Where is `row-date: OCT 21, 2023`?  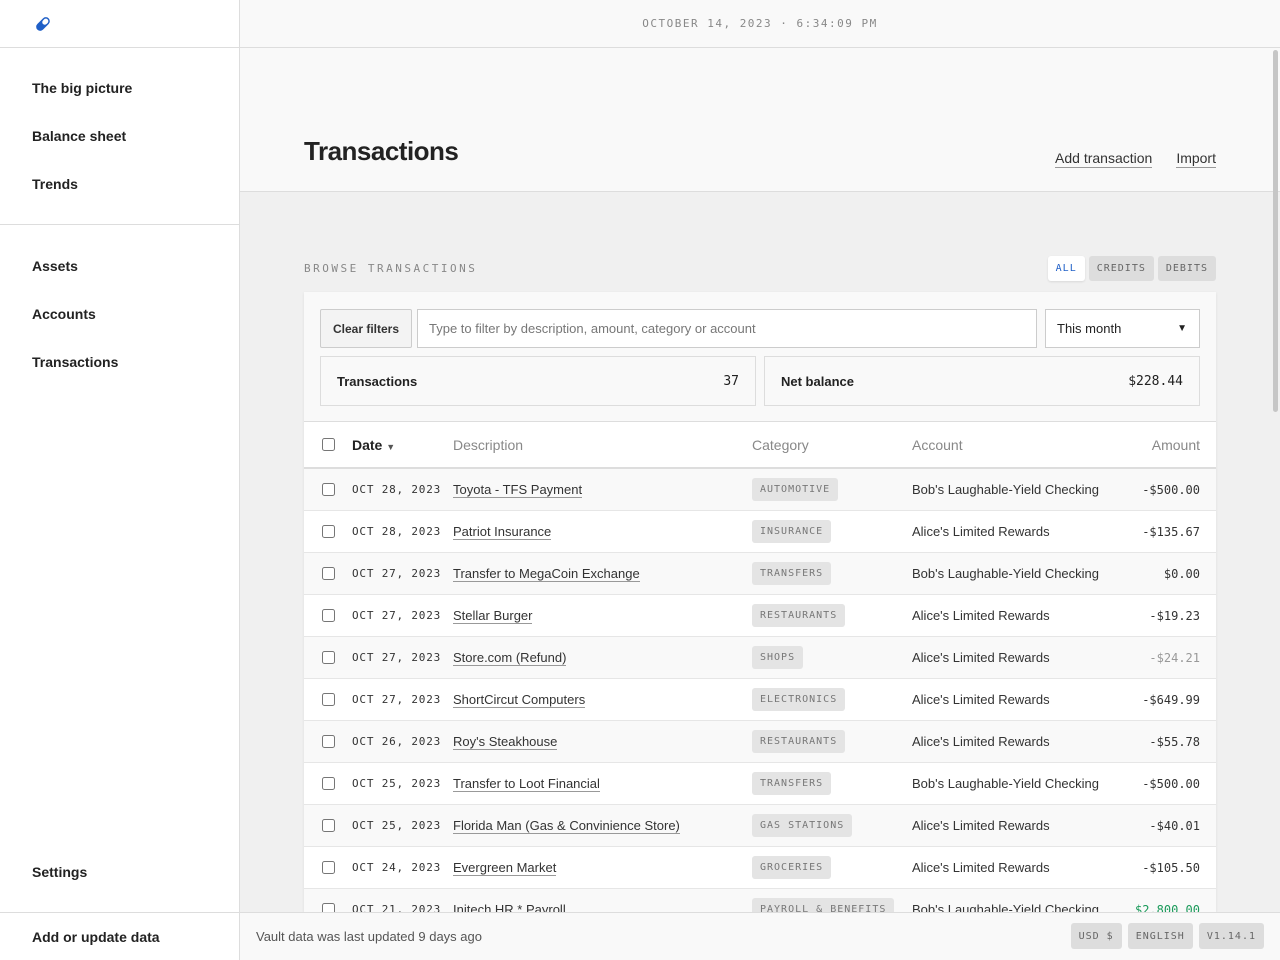
row-date: OCT 21, 2023 is located at coordinates (397, 907).